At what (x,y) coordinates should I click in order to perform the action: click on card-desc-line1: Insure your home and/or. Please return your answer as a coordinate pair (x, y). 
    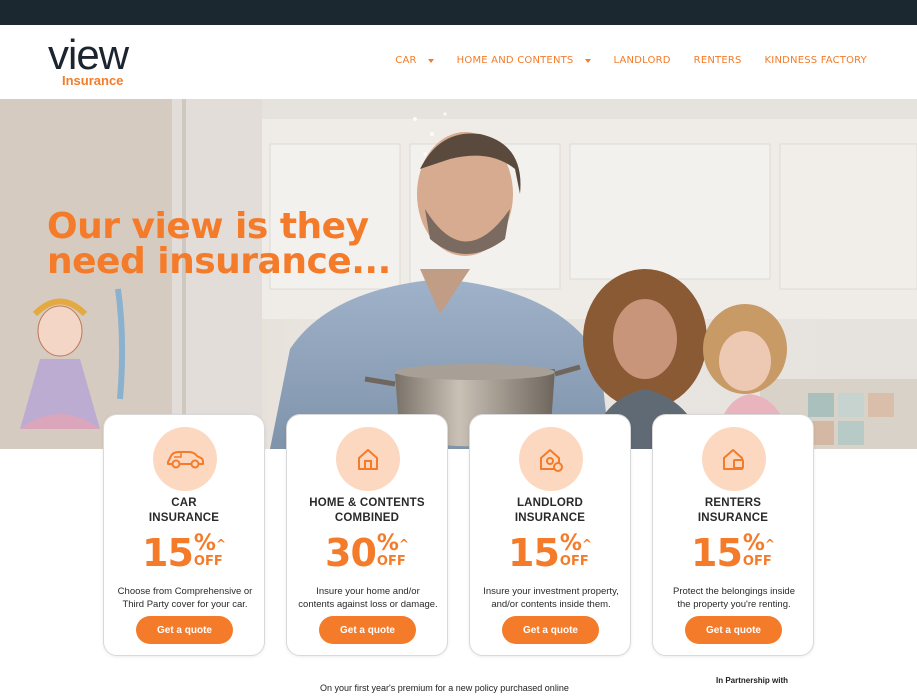
    Looking at the image, I should click on (368, 591).